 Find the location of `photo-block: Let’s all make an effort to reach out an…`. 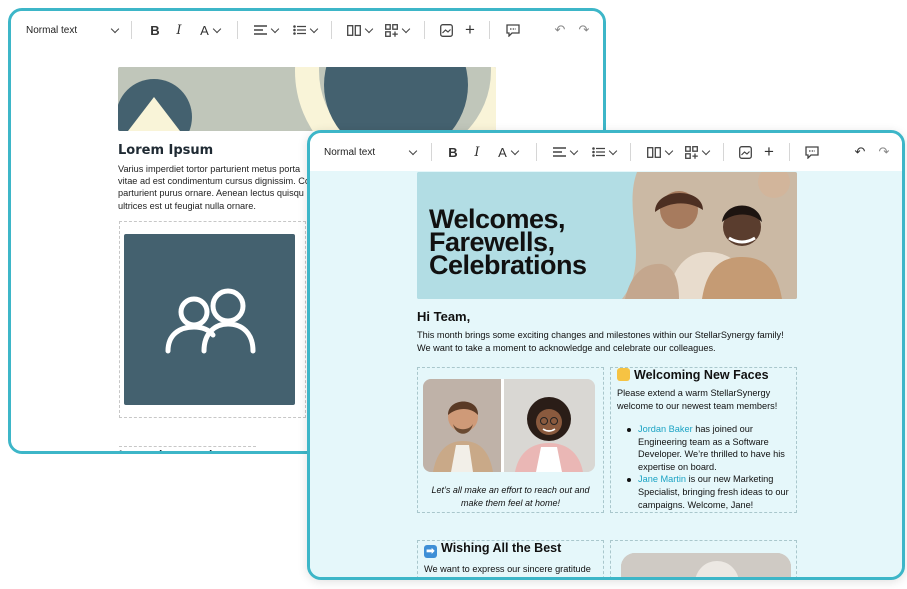

photo-block: Let’s all make an effort to reach out an… is located at coordinates (510, 440).